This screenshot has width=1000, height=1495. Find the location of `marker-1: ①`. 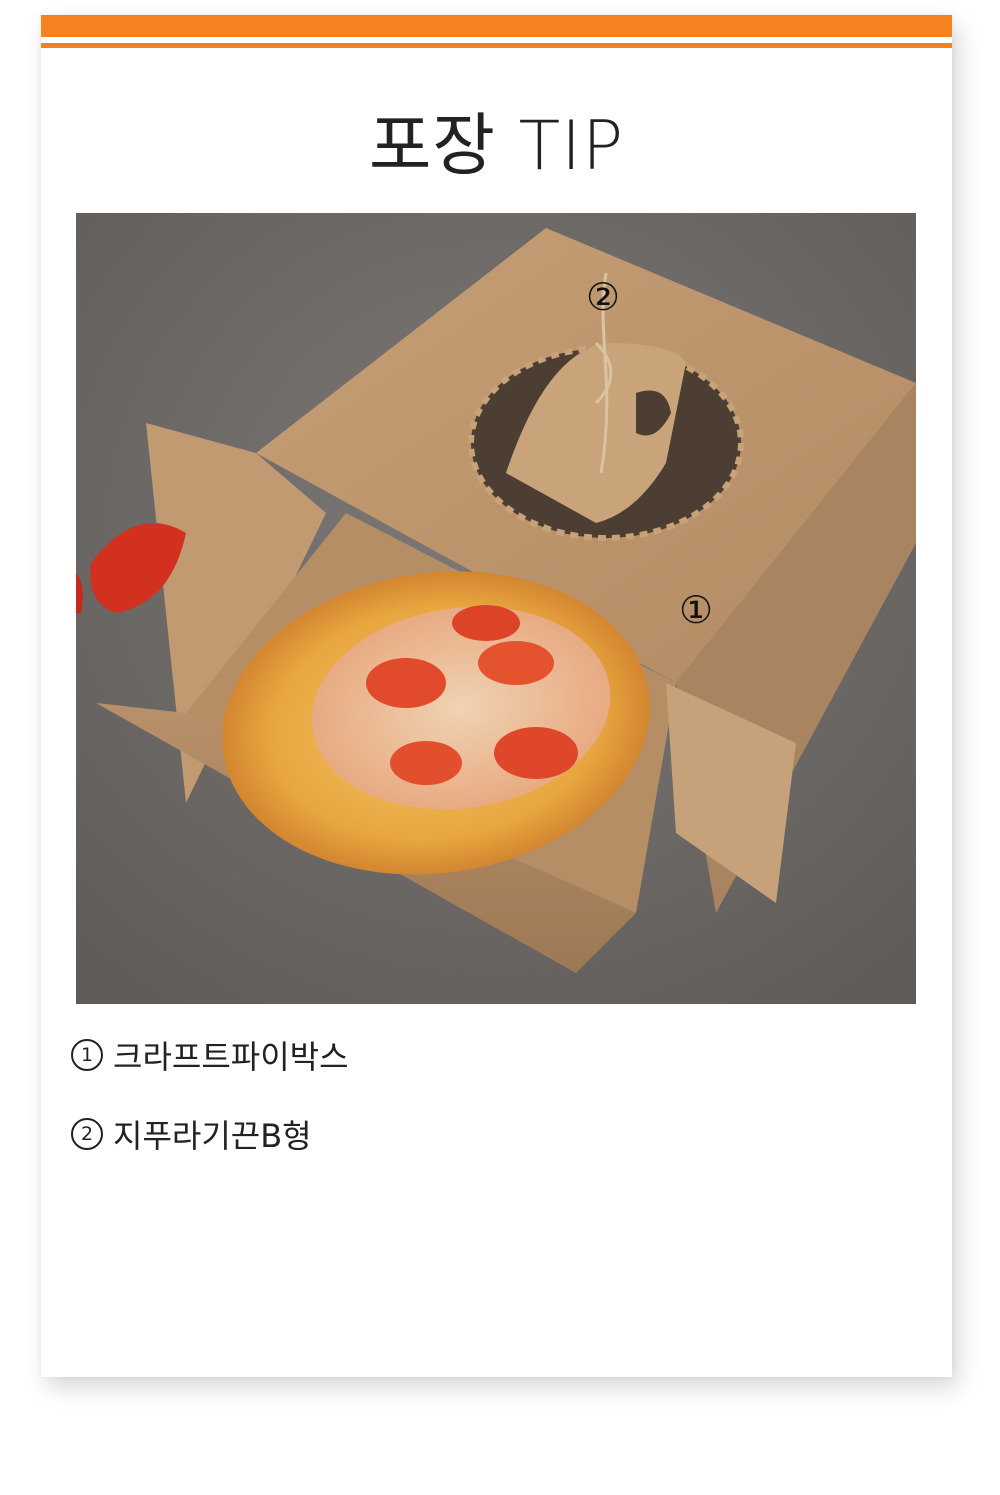

marker-1: ① is located at coordinates (696, 610).